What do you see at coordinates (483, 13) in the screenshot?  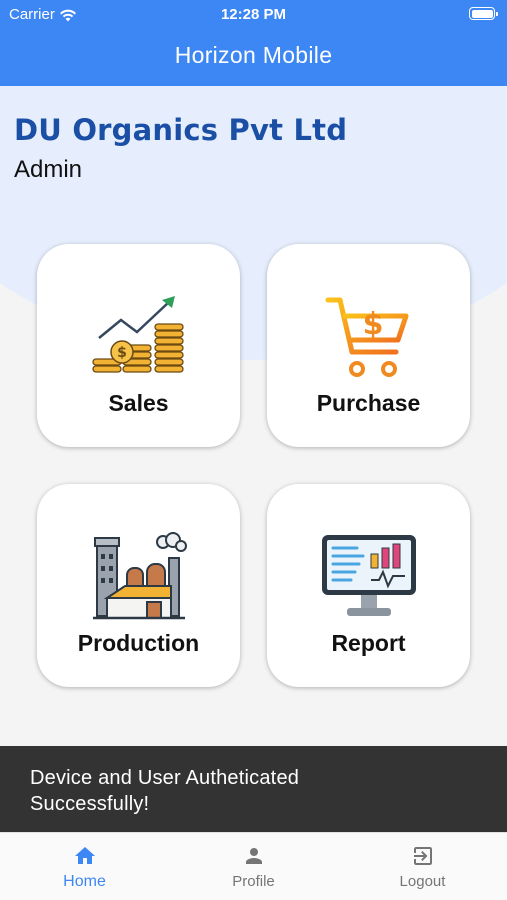 I see `battery-icon` at bounding box center [483, 13].